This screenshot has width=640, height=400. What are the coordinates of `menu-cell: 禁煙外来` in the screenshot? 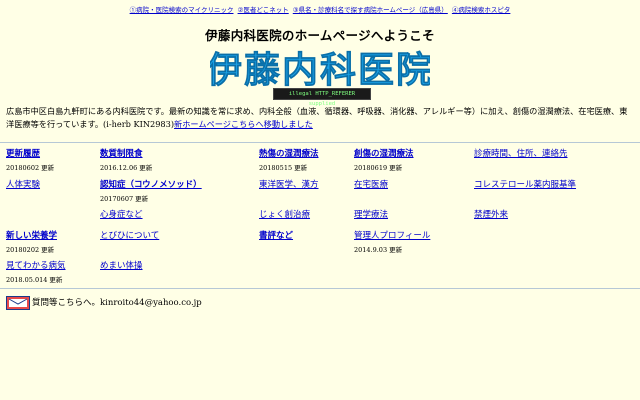 It's located at (491, 215).